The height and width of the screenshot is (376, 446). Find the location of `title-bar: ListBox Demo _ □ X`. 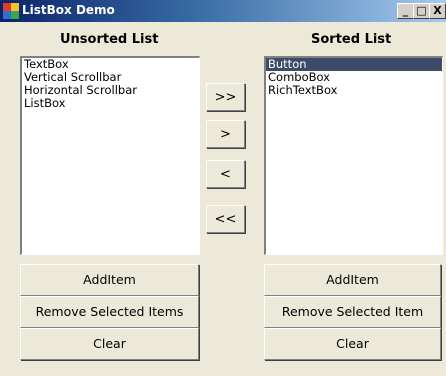

title-bar: ListBox Demo _ □ X is located at coordinates (223, 11).